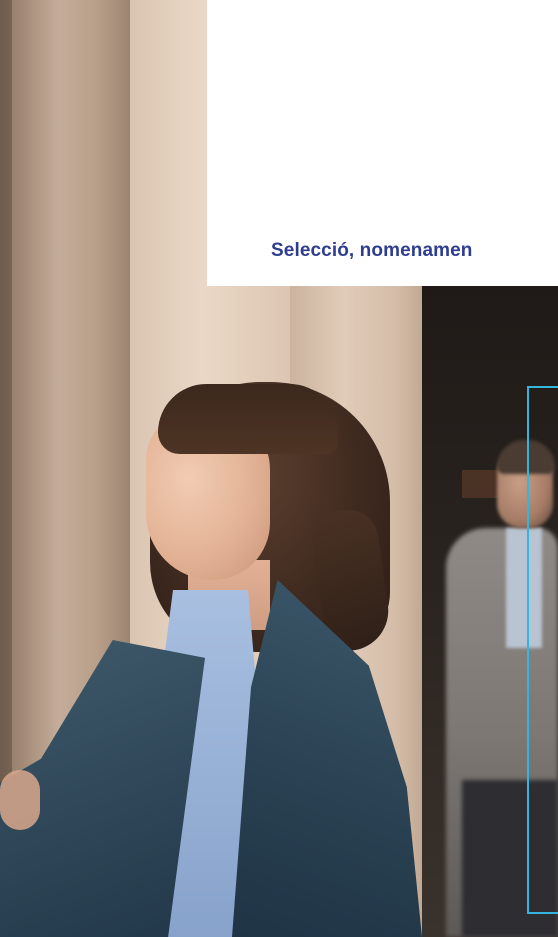  Describe the element at coordinates (20, 800) in the screenshot. I see `woman-hand` at that location.